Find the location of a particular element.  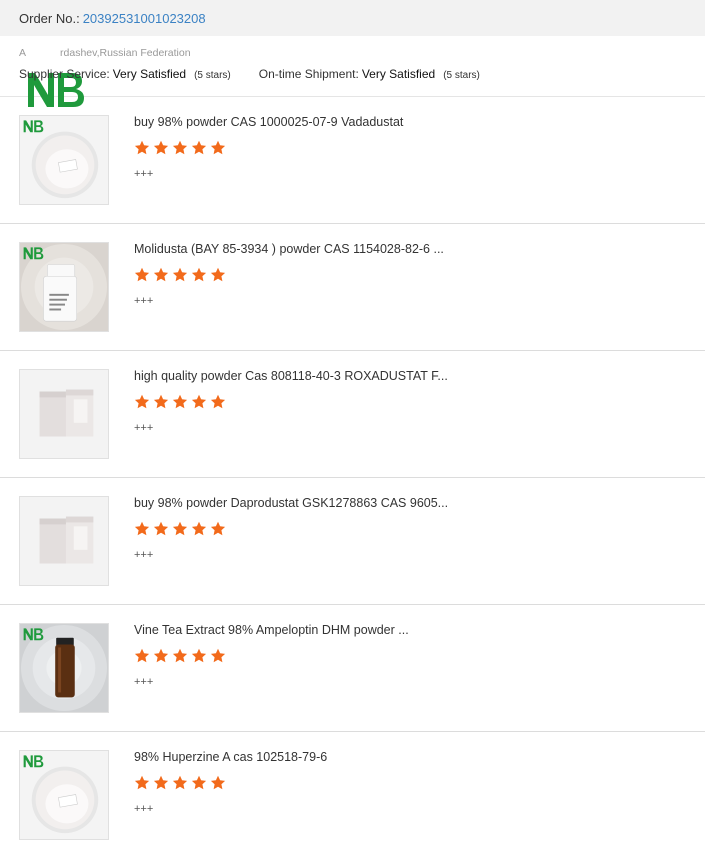

buyer-address: Ardashev,Russian Federation is located at coordinates (105, 53).